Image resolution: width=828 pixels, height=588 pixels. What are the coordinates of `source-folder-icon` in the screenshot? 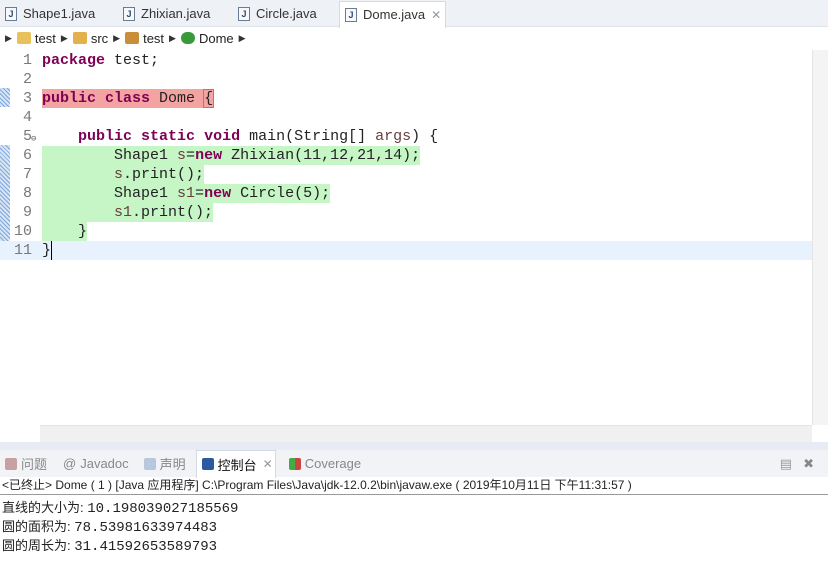 It's located at (79, 38).